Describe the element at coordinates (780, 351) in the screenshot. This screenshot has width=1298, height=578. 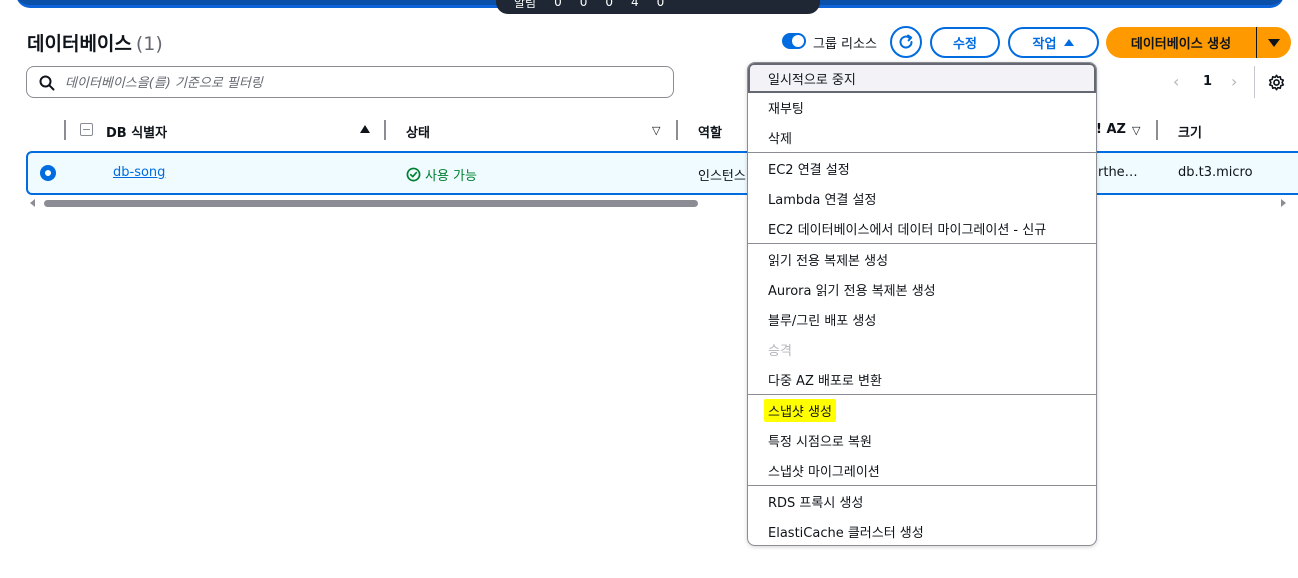
I see `menu-item-label: 승격` at that location.